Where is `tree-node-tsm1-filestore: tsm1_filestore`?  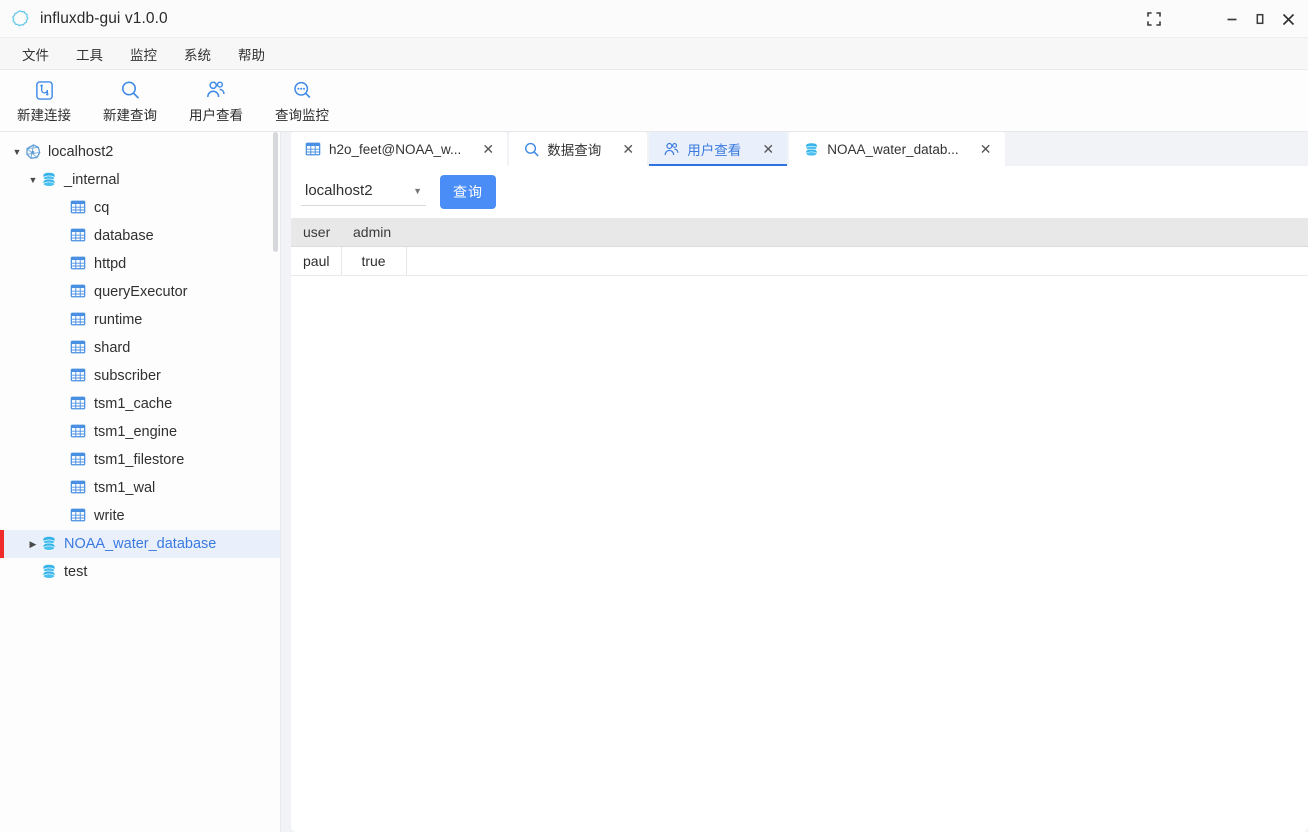 tree-node-tsm1-filestore: tsm1_filestore is located at coordinates (140, 460).